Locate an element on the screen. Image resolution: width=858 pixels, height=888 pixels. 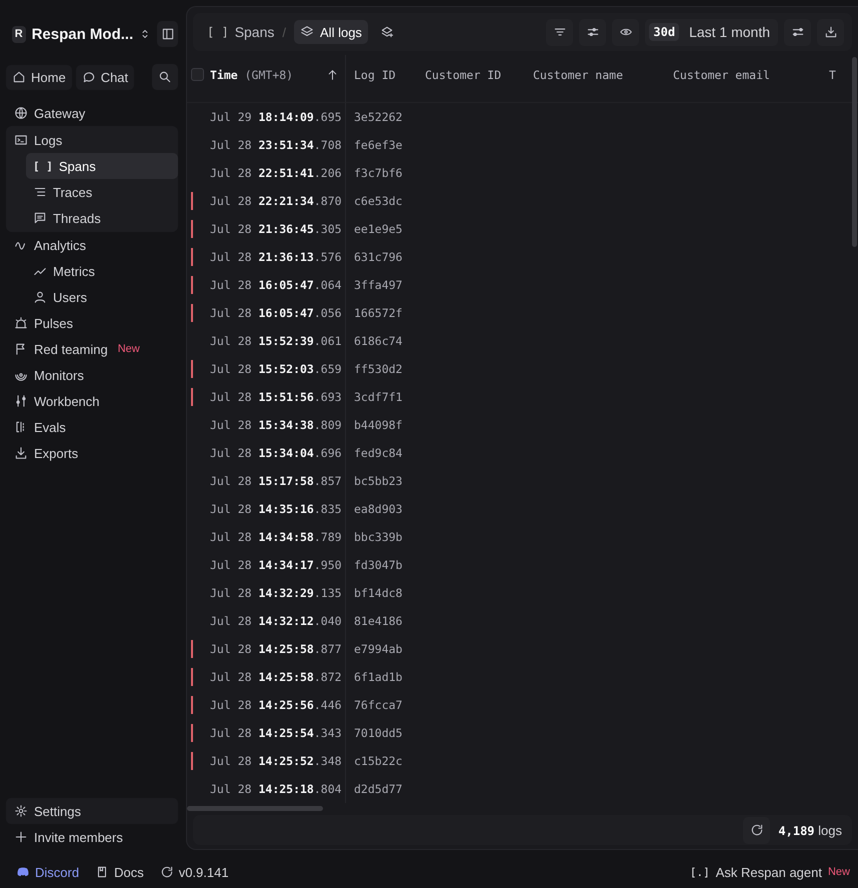
table-cell: Jul 28 15:34:38.809 is located at coordinates (276, 425).